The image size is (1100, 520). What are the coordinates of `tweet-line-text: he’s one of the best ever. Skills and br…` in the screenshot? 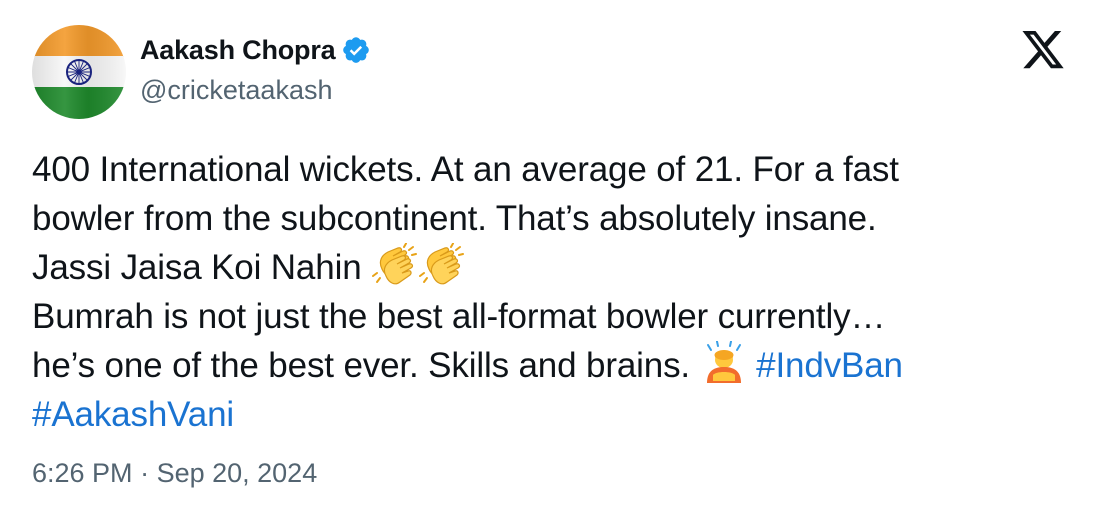 It's located at (366, 365).